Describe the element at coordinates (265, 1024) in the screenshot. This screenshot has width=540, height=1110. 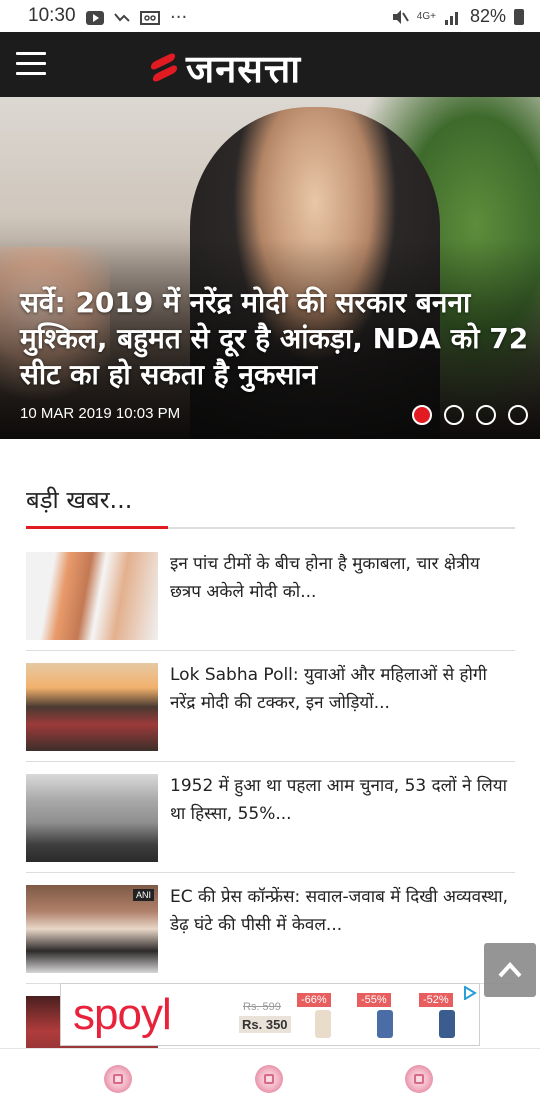
I see `ad-new-price: Rs. 350` at that location.